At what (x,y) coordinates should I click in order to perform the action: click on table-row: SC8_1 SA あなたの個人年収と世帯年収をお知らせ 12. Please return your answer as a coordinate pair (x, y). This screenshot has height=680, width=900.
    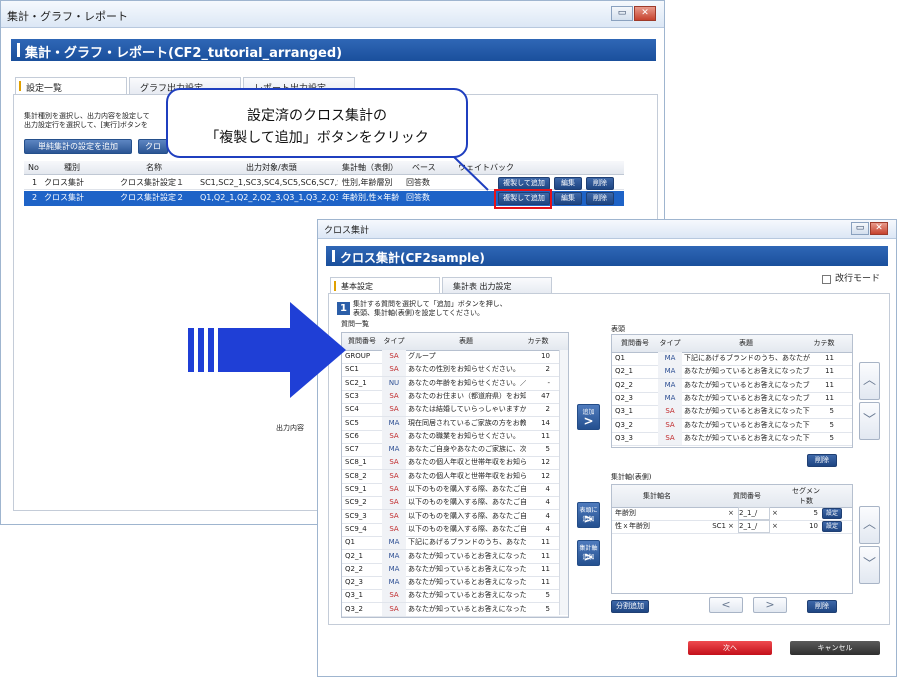
    Looking at the image, I should click on (455, 463).